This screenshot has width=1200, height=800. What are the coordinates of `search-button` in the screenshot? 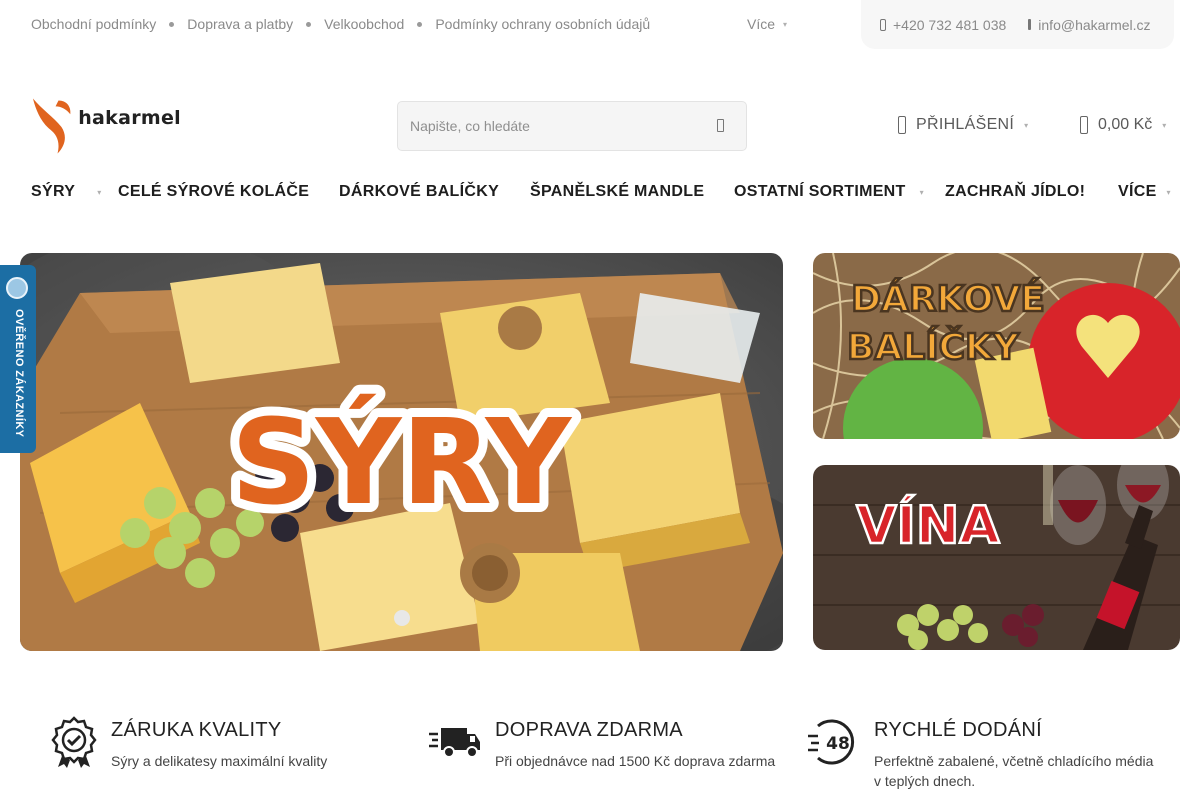 It's located at (720, 126).